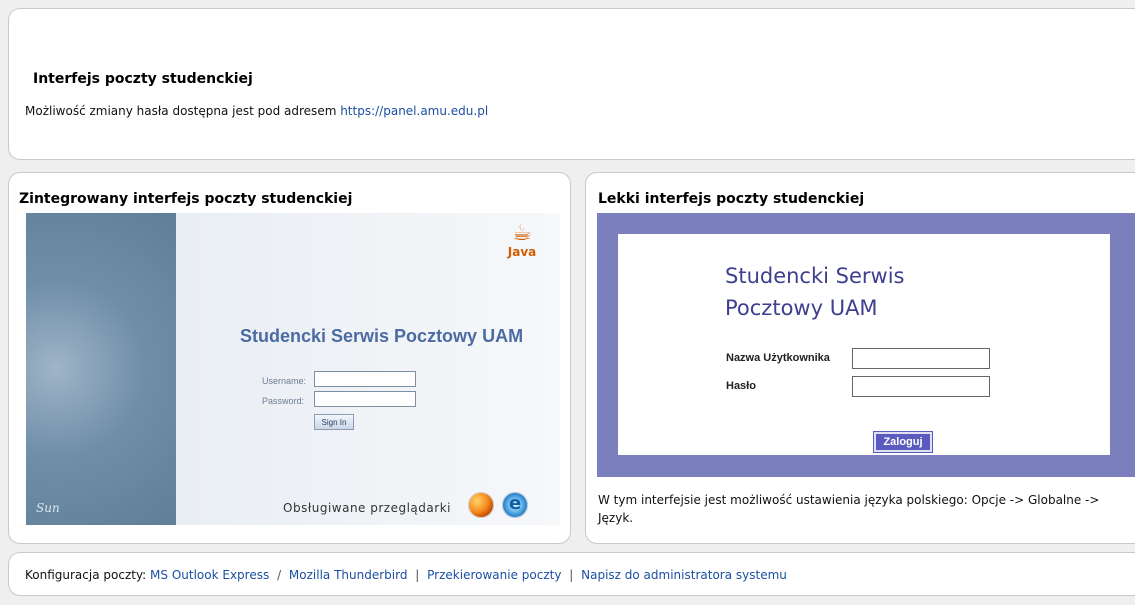 The image size is (1135, 605). What do you see at coordinates (515, 505) in the screenshot?
I see `internet-explorer-icon` at bounding box center [515, 505].